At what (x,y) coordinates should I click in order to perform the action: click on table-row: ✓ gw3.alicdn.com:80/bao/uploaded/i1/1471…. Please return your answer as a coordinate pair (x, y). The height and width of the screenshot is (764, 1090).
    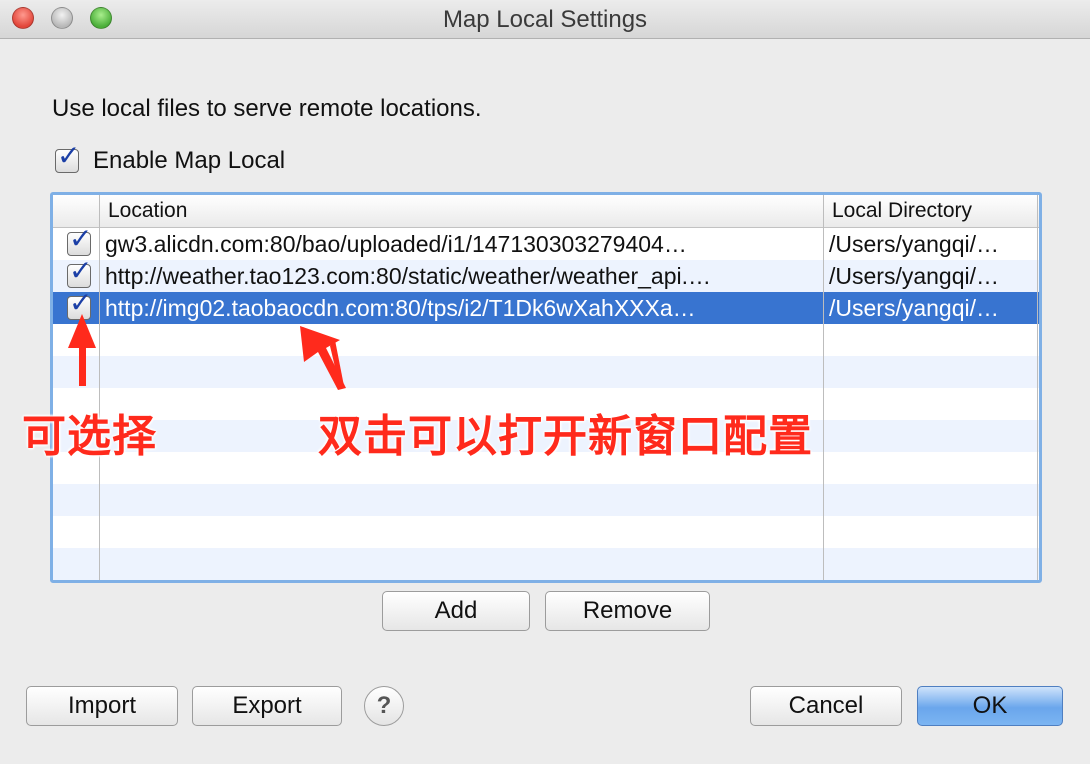
    Looking at the image, I should click on (546, 241).